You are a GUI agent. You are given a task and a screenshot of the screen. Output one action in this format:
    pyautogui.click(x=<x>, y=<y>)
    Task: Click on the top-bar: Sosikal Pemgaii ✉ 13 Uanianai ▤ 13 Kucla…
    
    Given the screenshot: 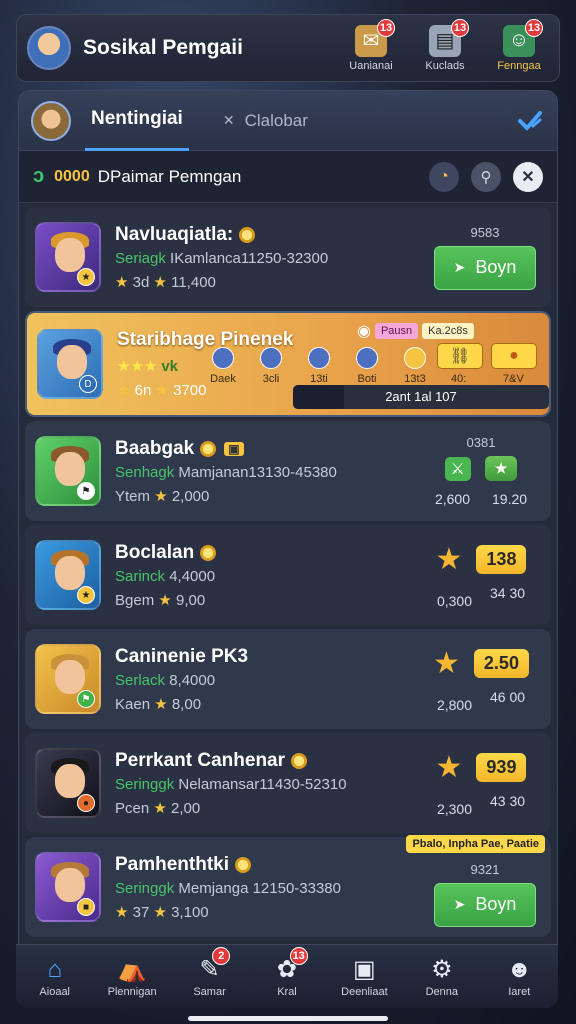 What is the action you would take?
    pyautogui.click(x=288, y=48)
    